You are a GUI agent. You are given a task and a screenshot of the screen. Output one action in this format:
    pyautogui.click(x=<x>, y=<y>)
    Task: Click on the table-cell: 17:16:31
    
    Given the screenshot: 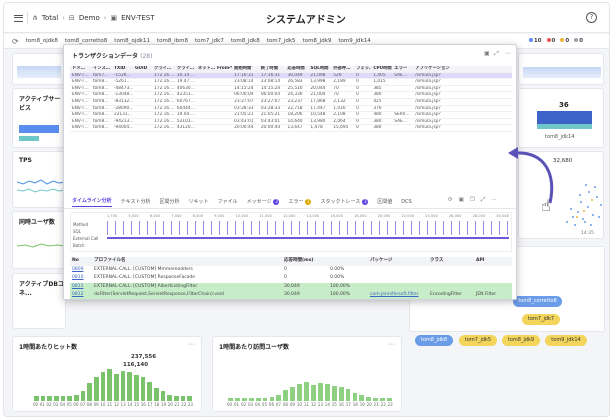 What is the action you would take?
    pyautogui.click(x=244, y=75)
    